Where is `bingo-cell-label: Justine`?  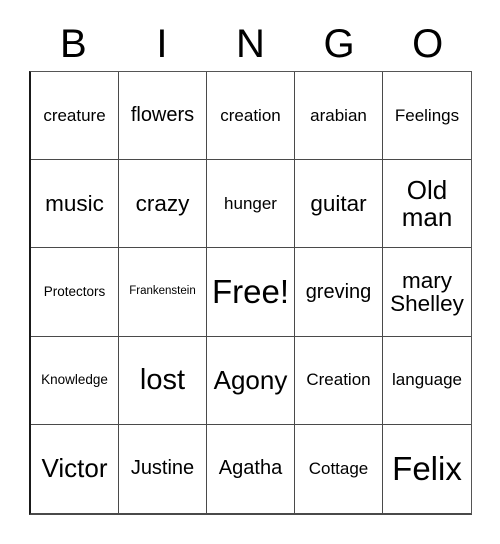
bingo-cell-label: Justine is located at coordinates (162, 468).